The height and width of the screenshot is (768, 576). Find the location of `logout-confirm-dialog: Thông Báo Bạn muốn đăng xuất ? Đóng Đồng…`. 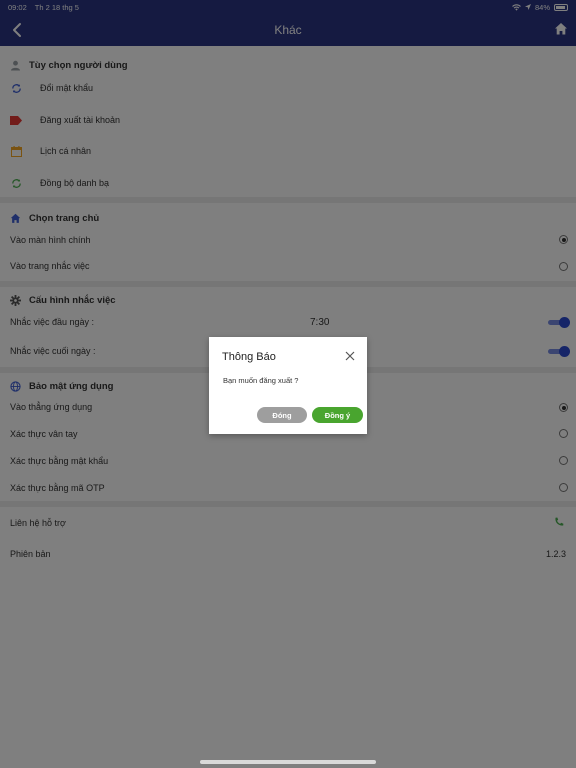

logout-confirm-dialog: Thông Báo Bạn muốn đăng xuất ? Đóng Đồng… is located at coordinates (288, 385).